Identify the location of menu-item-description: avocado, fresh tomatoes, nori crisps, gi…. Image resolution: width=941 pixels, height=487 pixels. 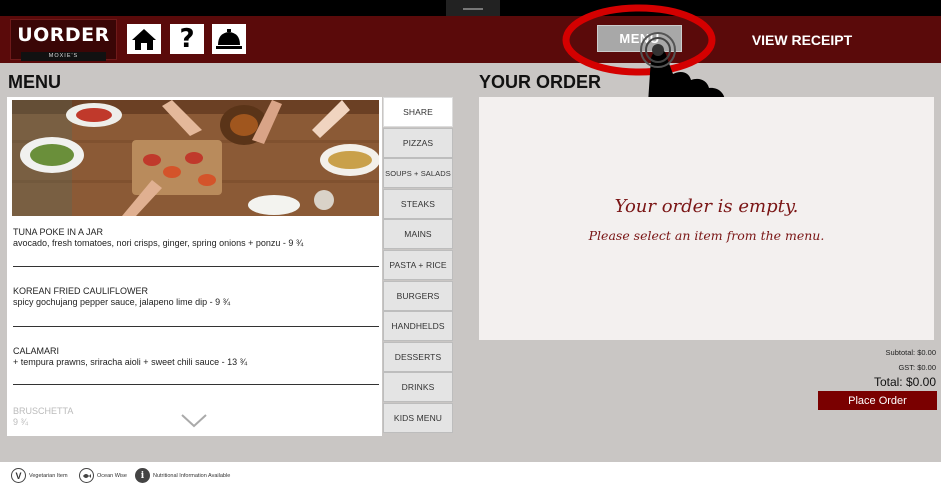
(158, 243).